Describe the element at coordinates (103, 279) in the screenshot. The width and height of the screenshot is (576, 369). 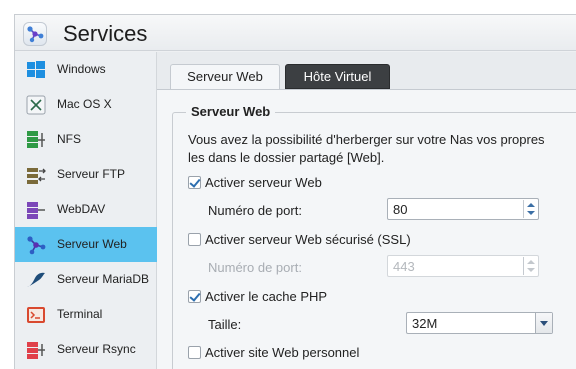
I see `sidebar-item-label: Serveur MariaDB` at that location.